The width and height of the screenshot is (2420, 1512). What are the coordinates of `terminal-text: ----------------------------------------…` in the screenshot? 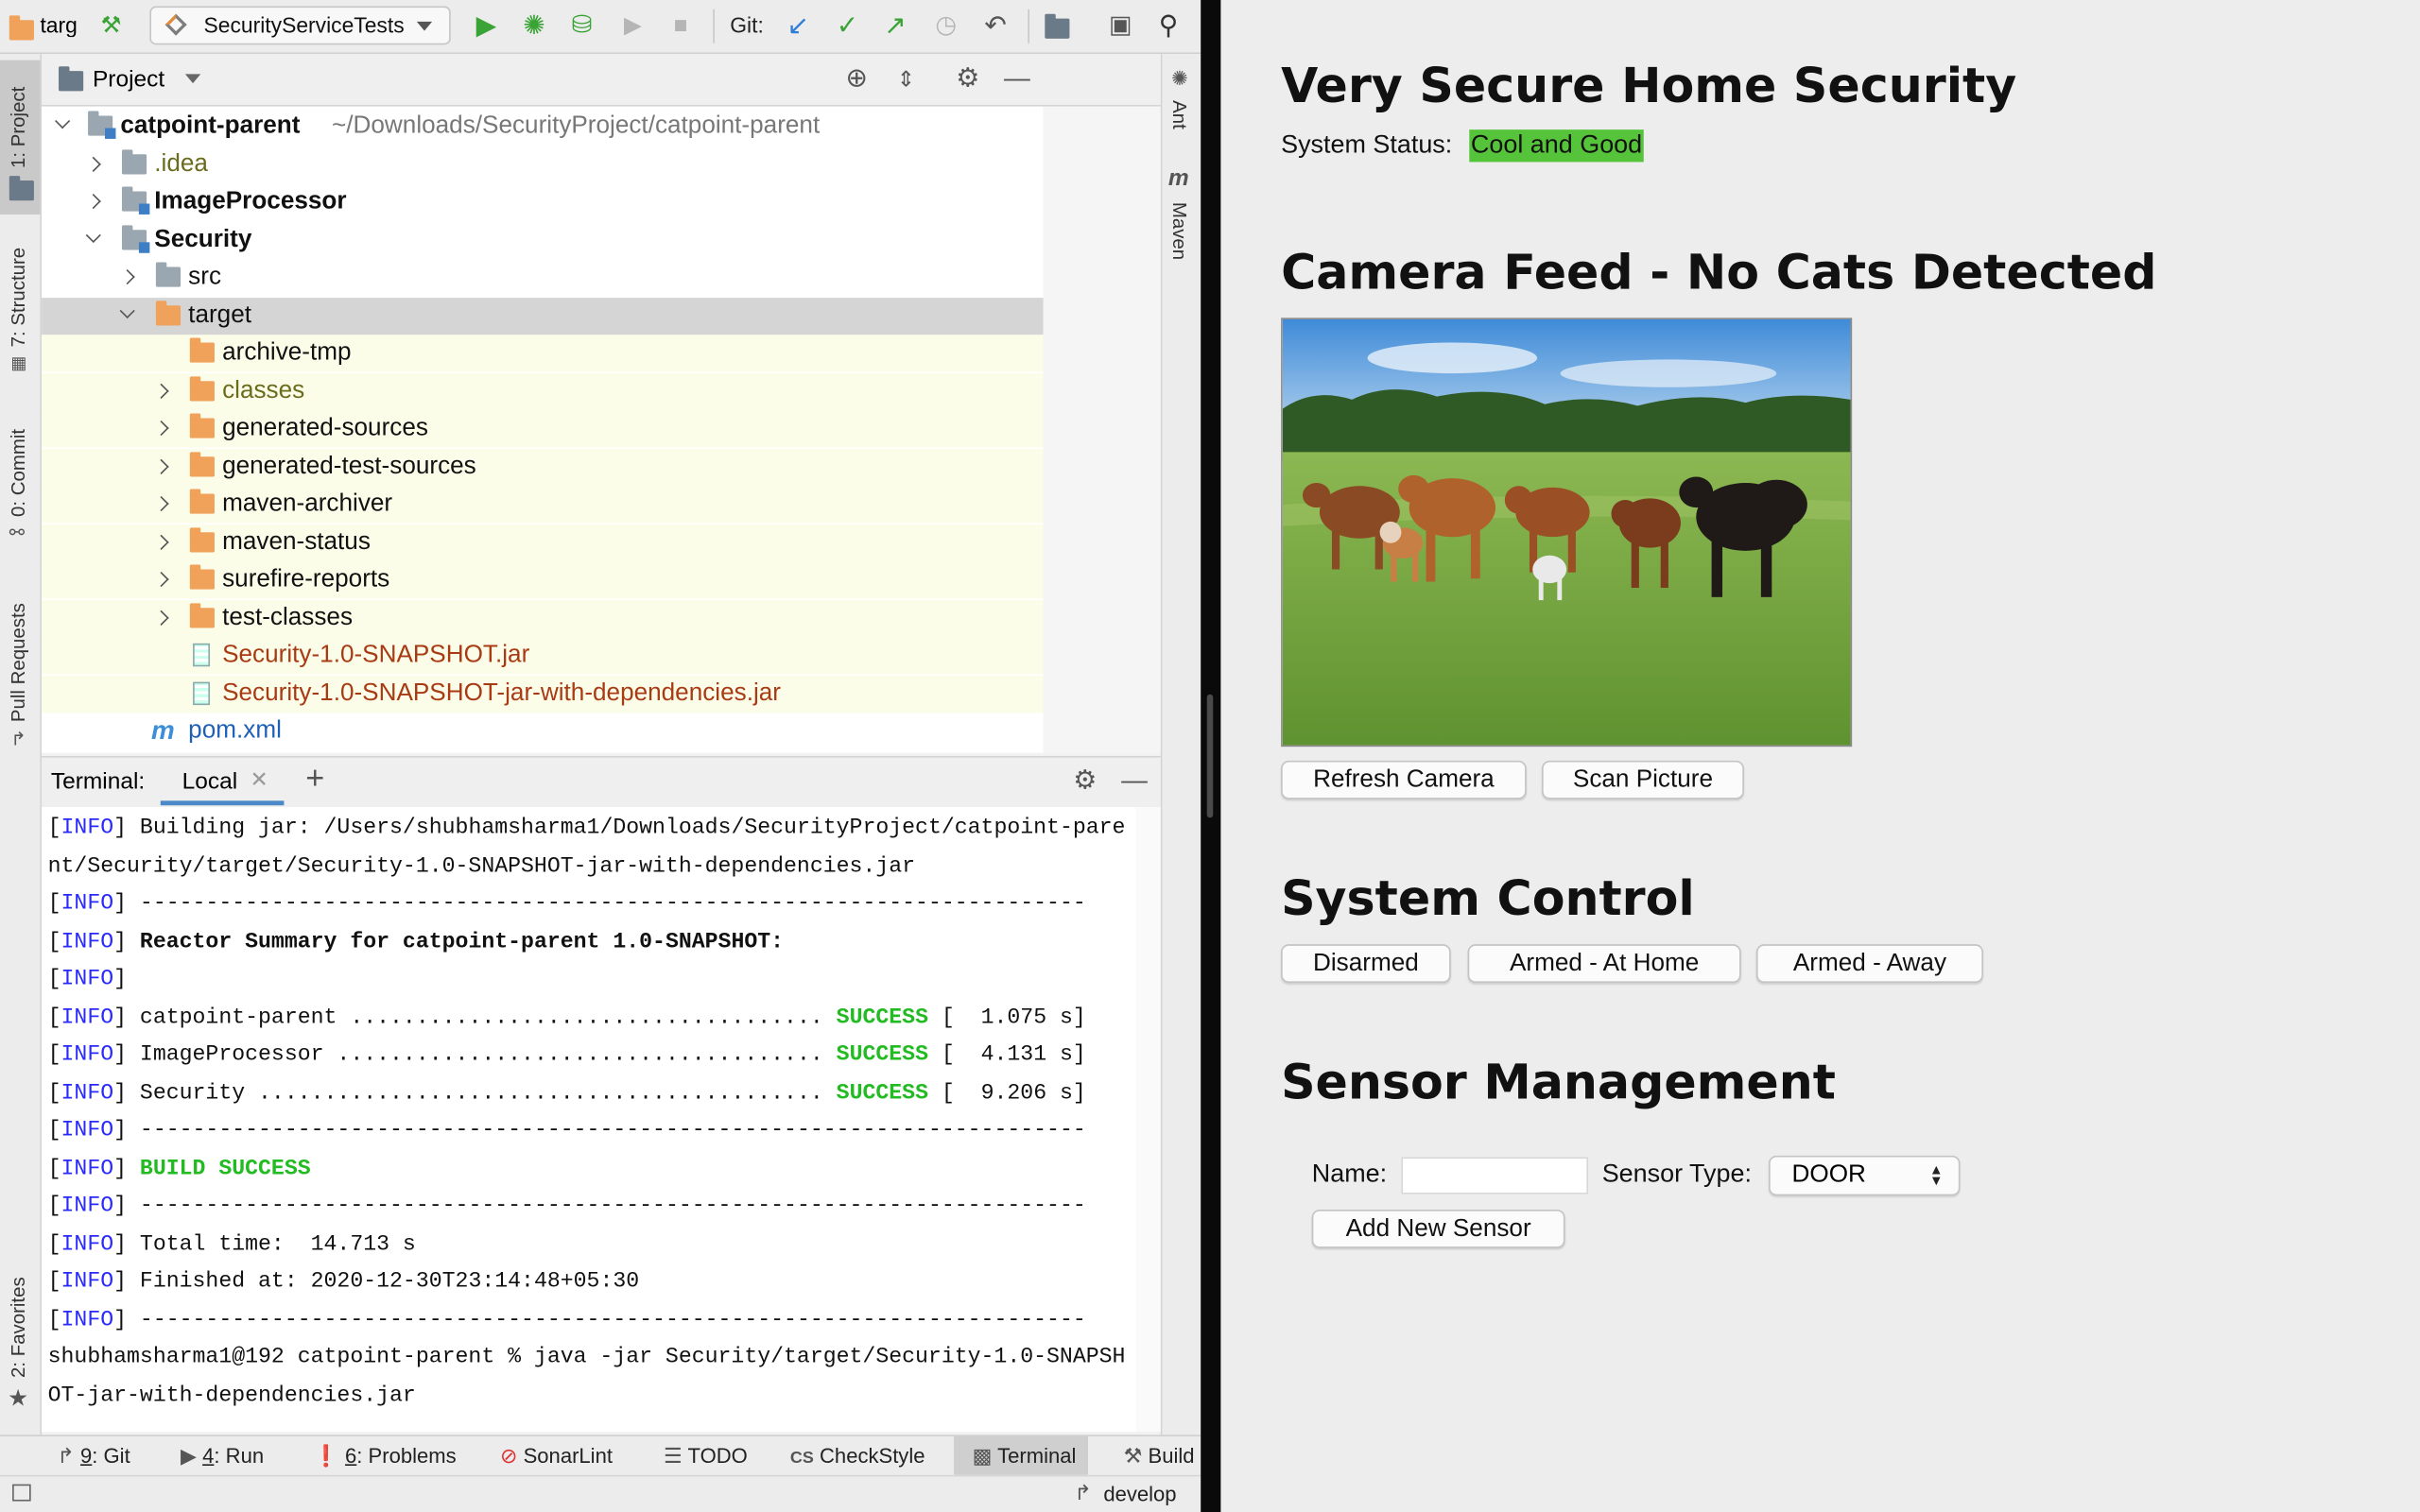 It's located at (612, 1130).